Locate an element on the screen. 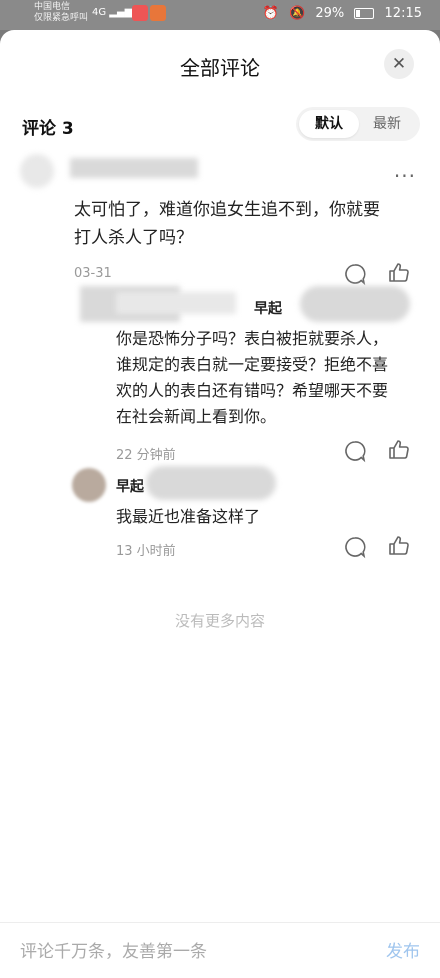 The image size is (440, 978). tab-default: 默认 is located at coordinates (329, 124).